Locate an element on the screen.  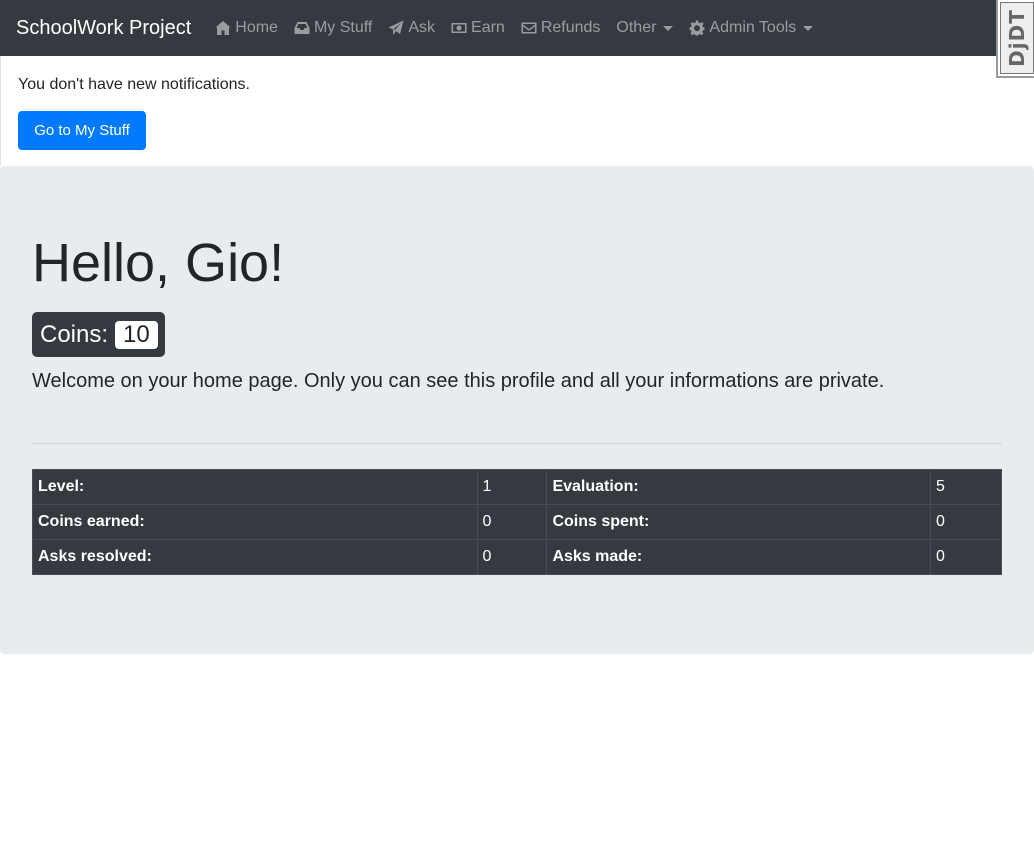
nav-dropdown-admin-tools: Admin Tools is located at coordinates (751, 28).